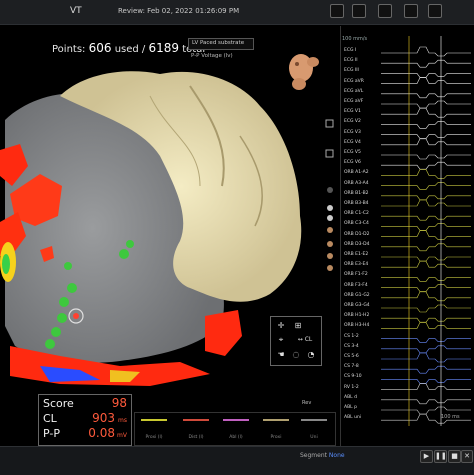  I want to click on app-title: VT, so click(76, 11).